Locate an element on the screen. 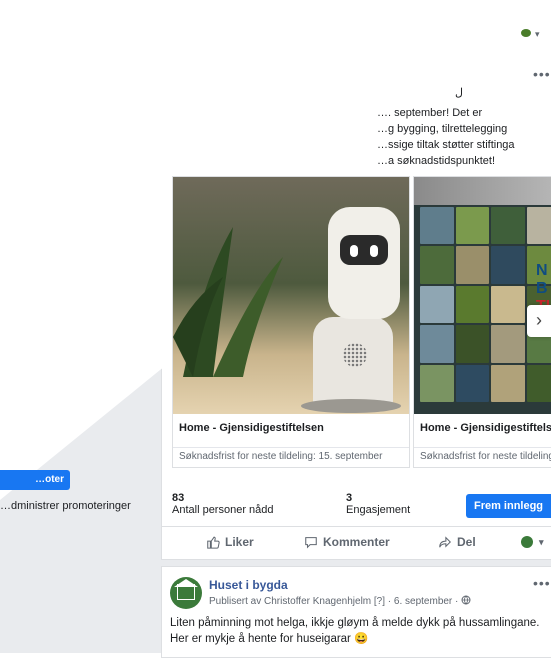  page-avatar is located at coordinates (186, 593).